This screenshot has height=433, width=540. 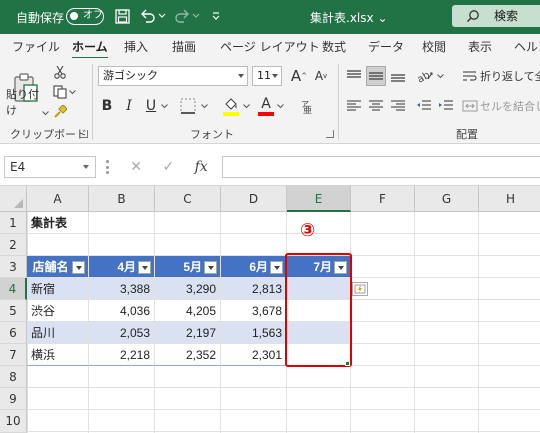 What do you see at coordinates (398, 76) in the screenshot?
I see `align-bottom-icon` at bounding box center [398, 76].